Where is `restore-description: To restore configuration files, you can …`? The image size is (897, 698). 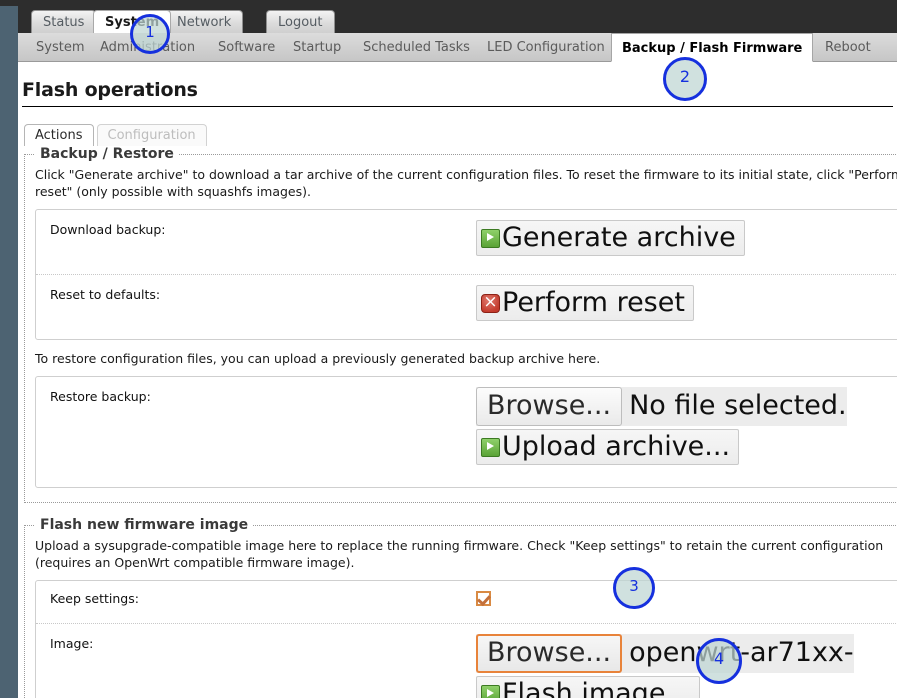
restore-description: To restore configuration files, you can … is located at coordinates (318, 358).